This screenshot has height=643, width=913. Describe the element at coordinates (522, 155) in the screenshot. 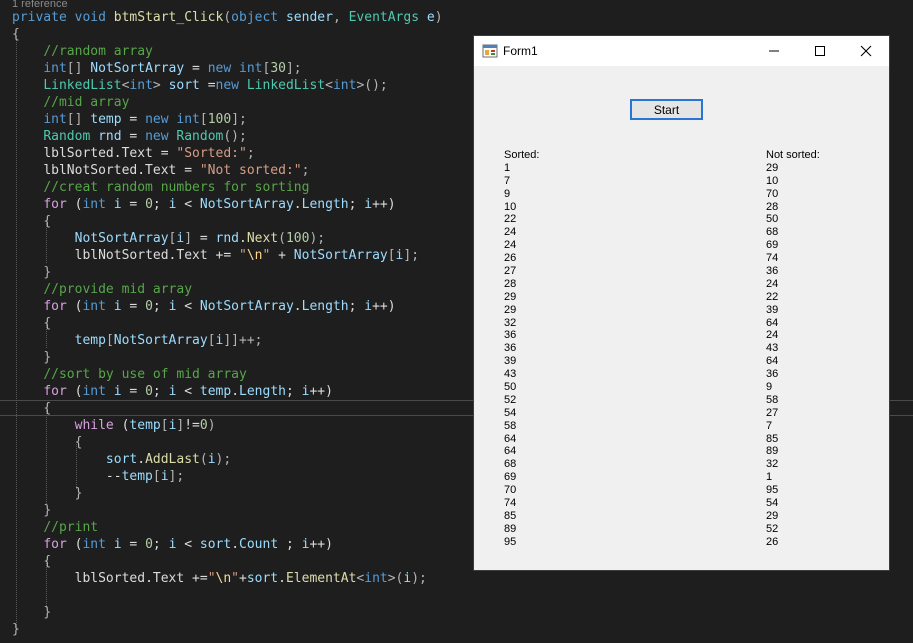

I see `sorted-header: Sorted:` at that location.